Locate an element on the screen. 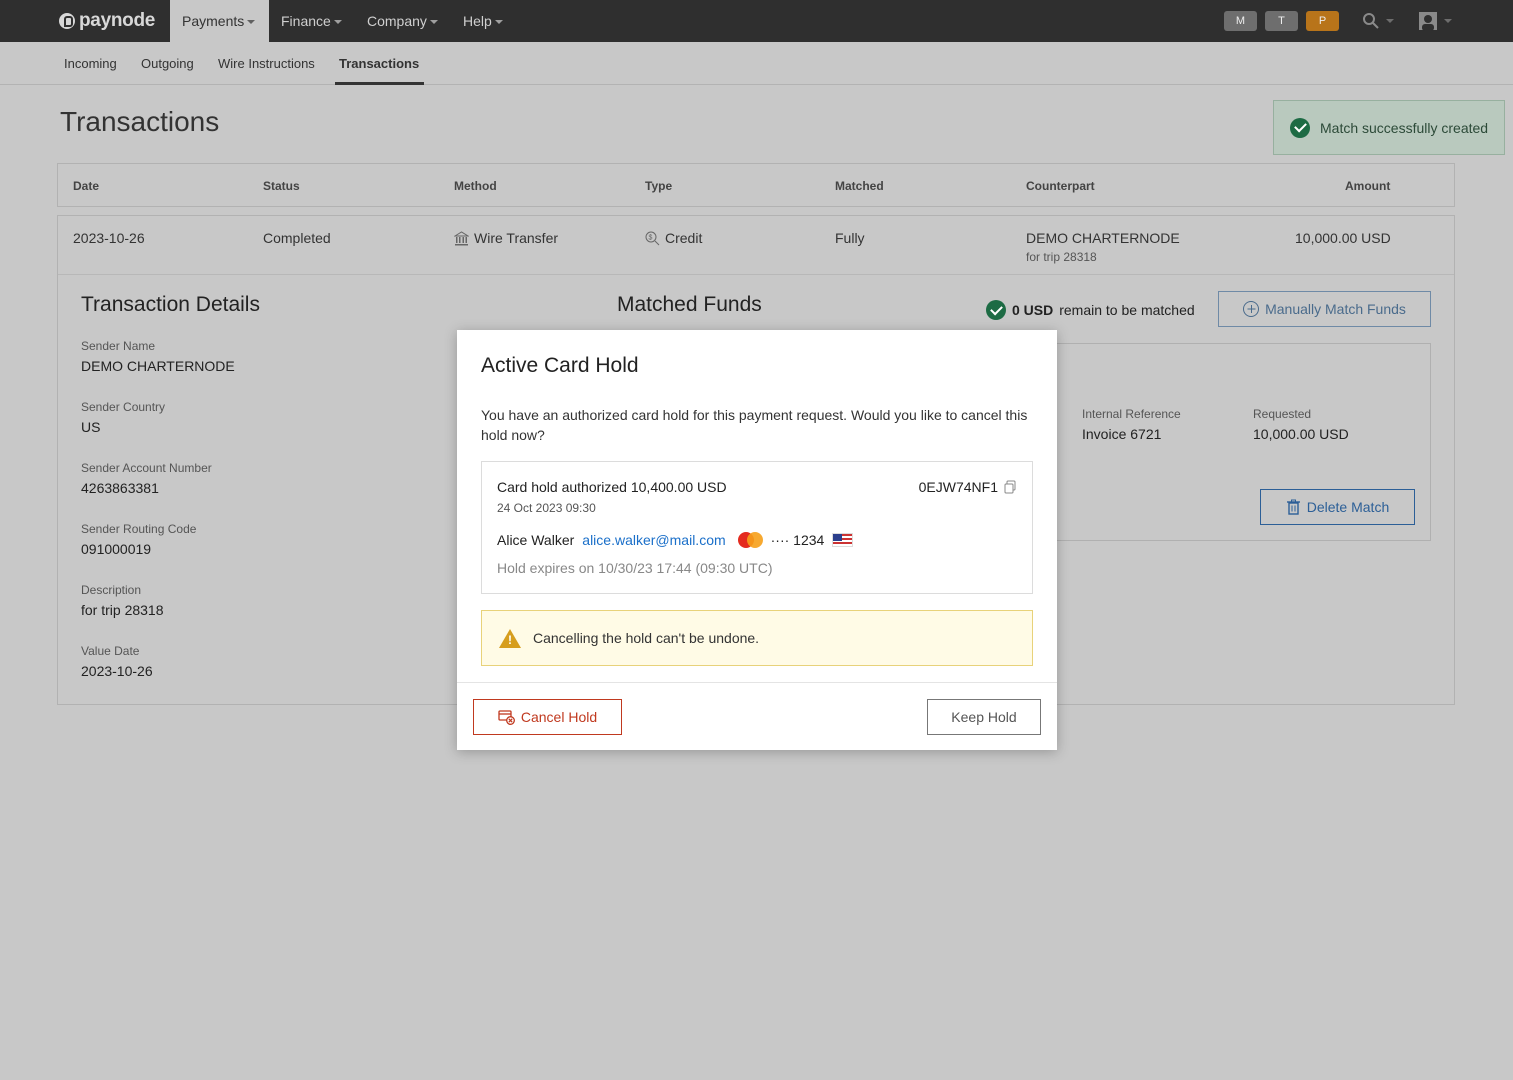  remain-amount: 0 USD is located at coordinates (1033, 310).